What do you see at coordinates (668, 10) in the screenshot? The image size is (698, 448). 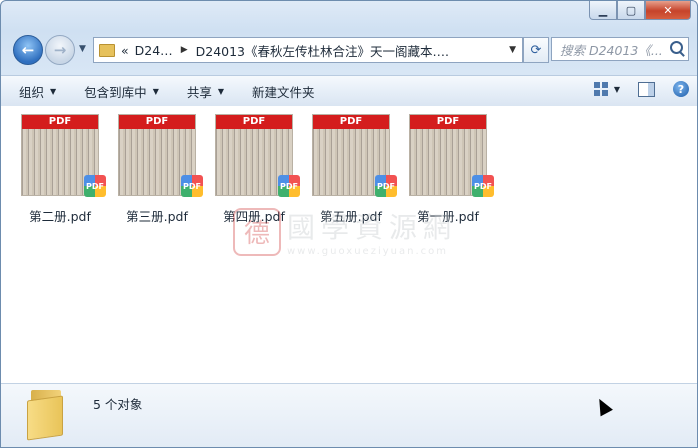 I see `close-button: ✕` at bounding box center [668, 10].